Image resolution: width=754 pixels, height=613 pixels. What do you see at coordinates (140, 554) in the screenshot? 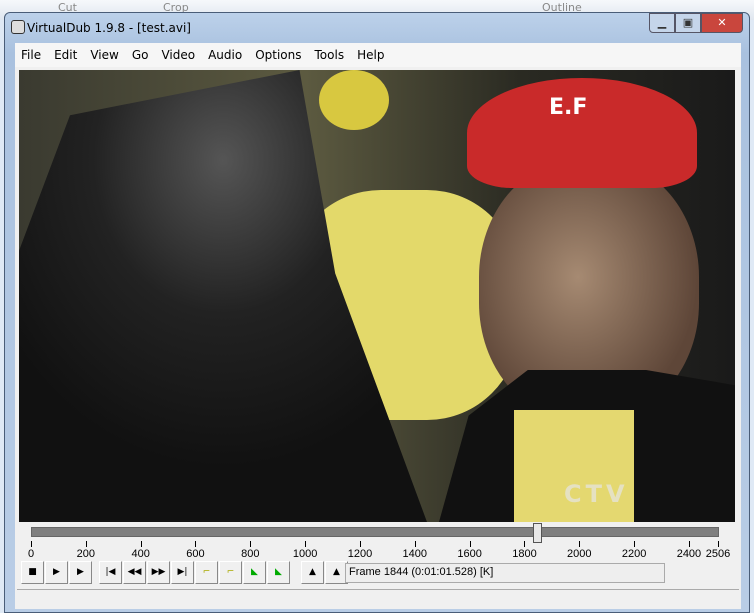
I see `timeline-tick-label: 400` at bounding box center [140, 554].